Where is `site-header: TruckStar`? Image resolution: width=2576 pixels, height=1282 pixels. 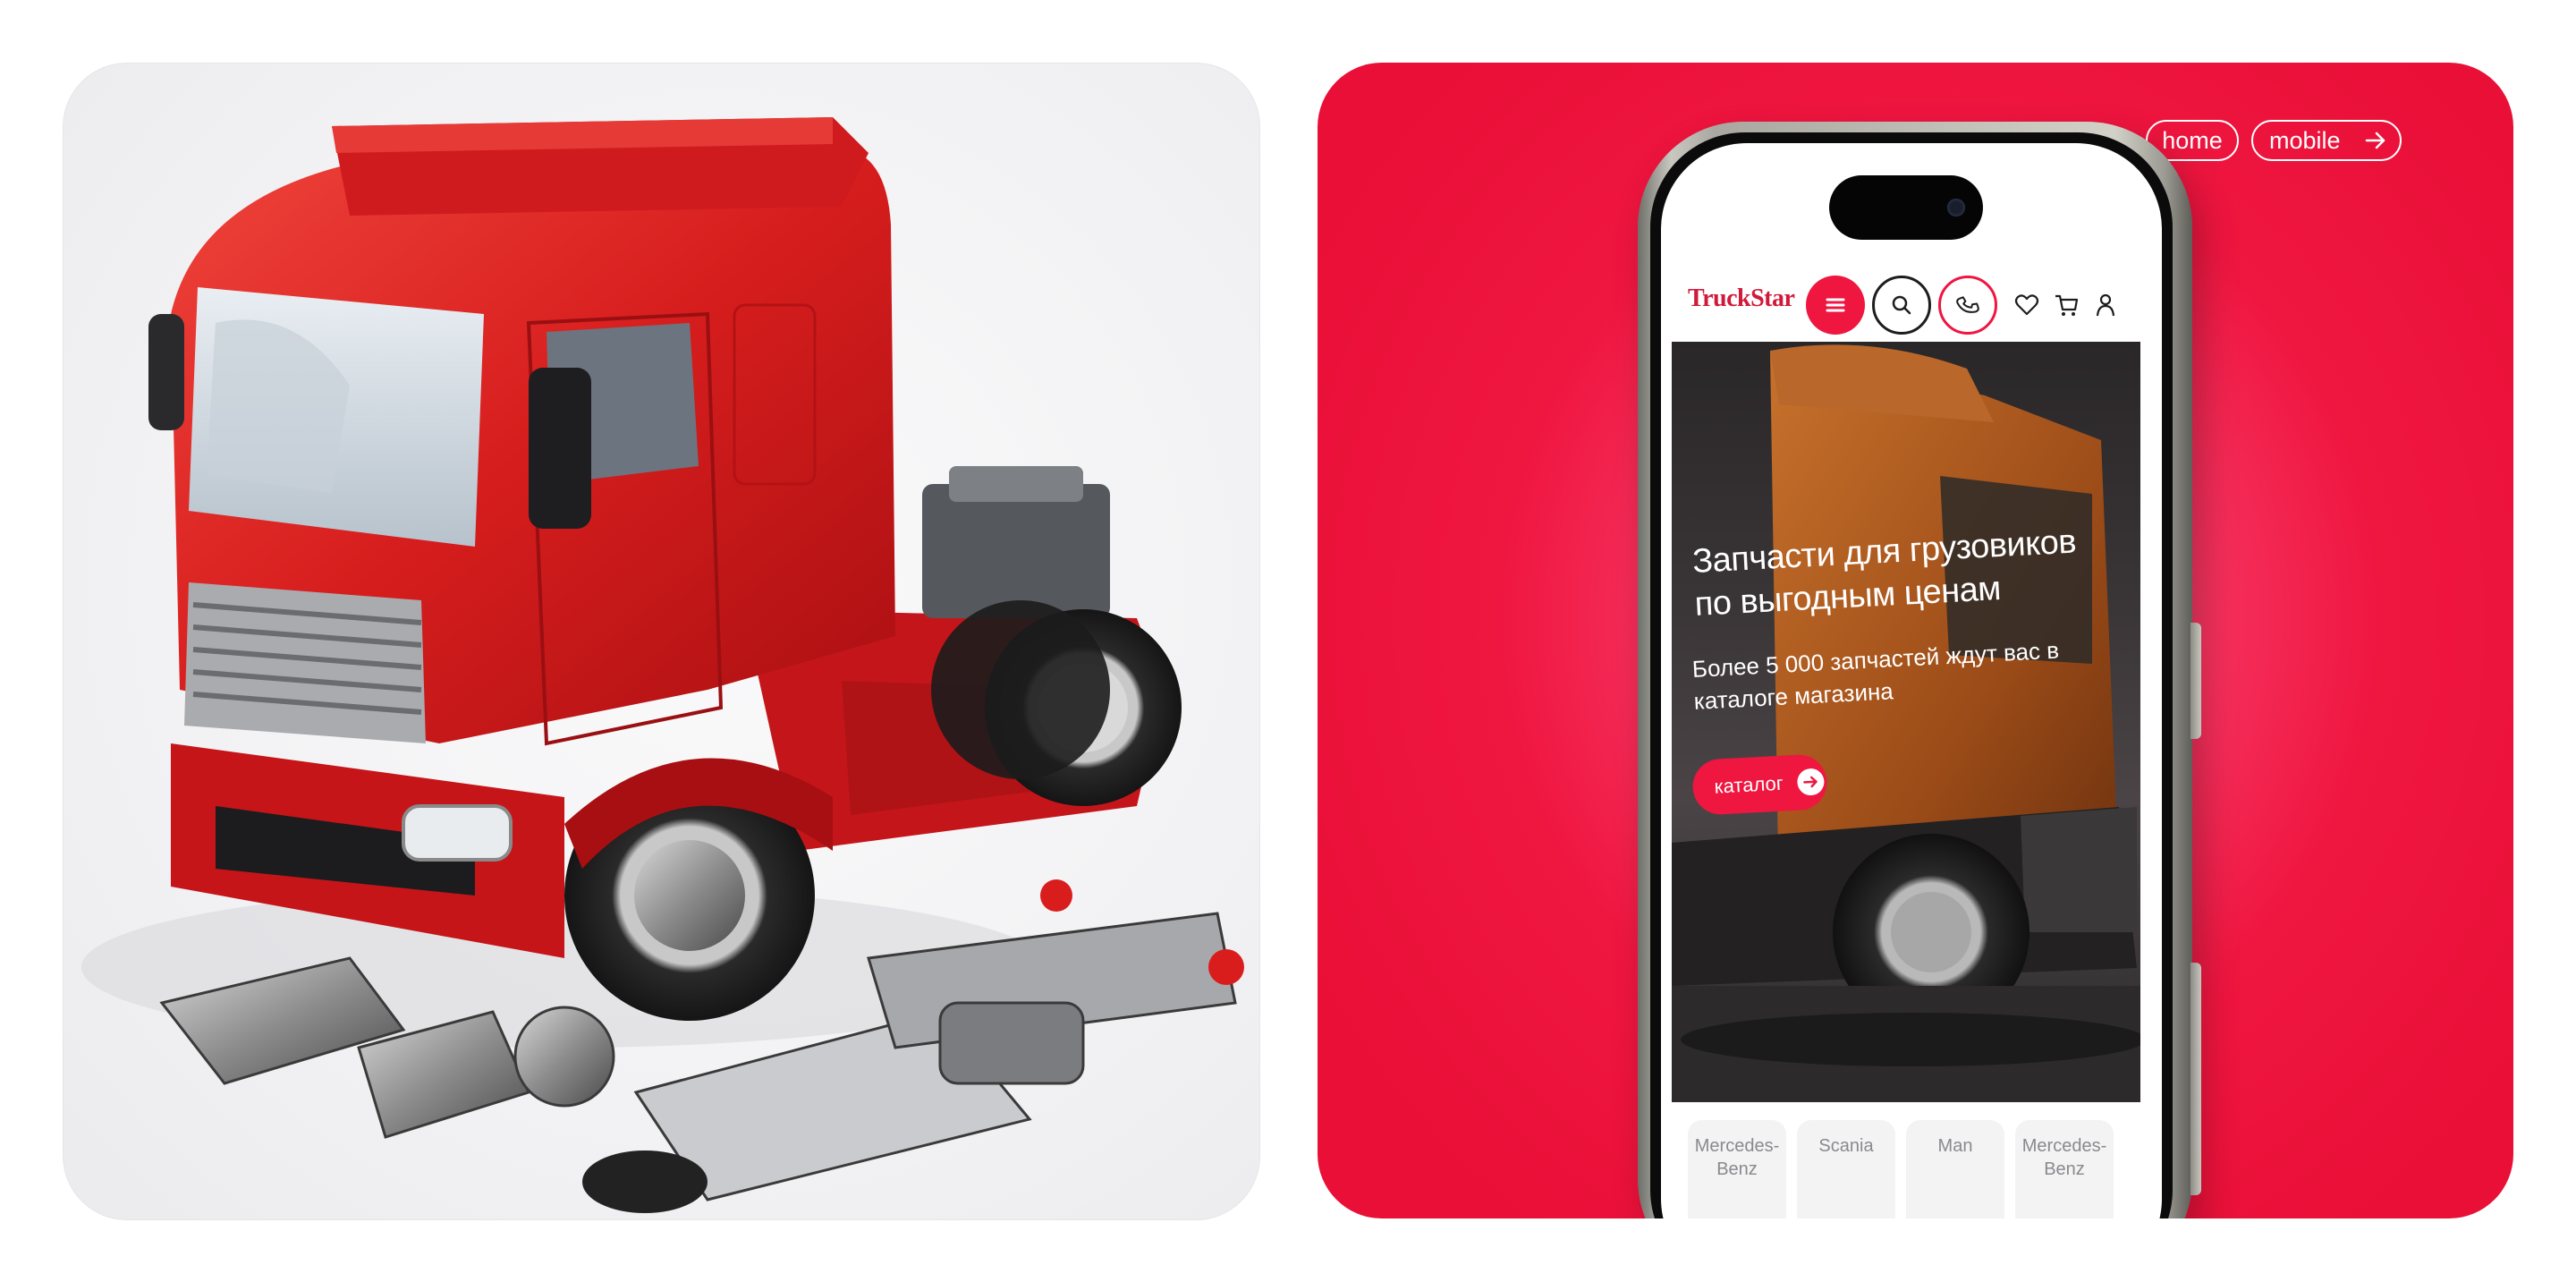 site-header: TruckStar is located at coordinates (1906, 299).